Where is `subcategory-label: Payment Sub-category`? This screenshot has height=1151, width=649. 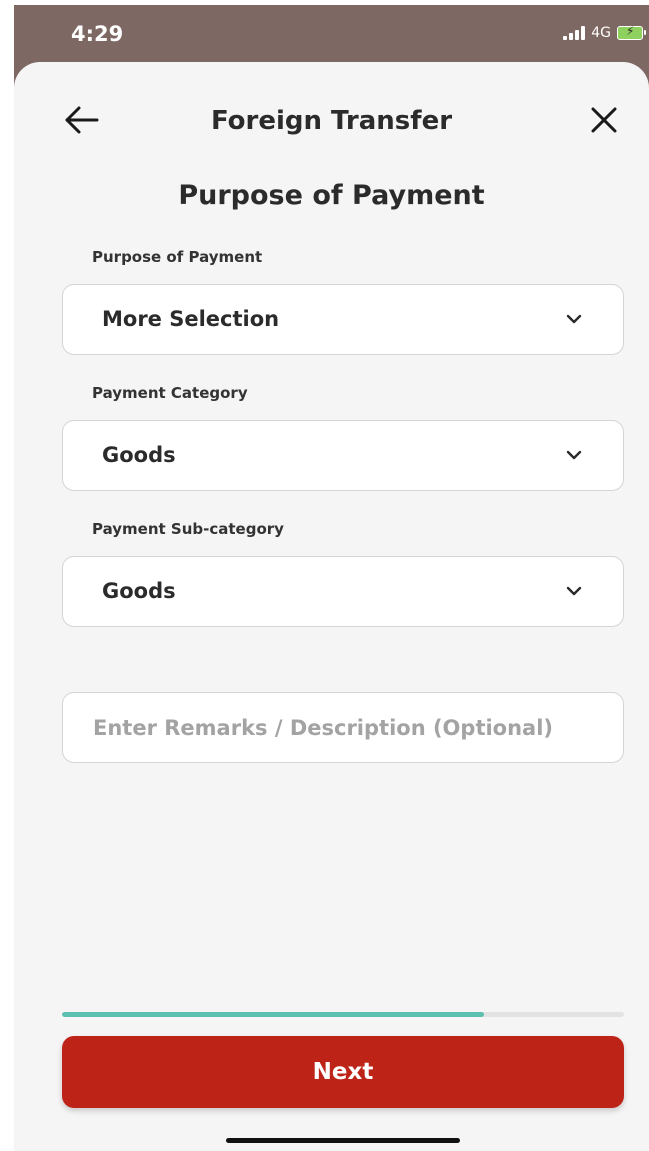 subcategory-label: Payment Sub-category is located at coordinates (188, 529).